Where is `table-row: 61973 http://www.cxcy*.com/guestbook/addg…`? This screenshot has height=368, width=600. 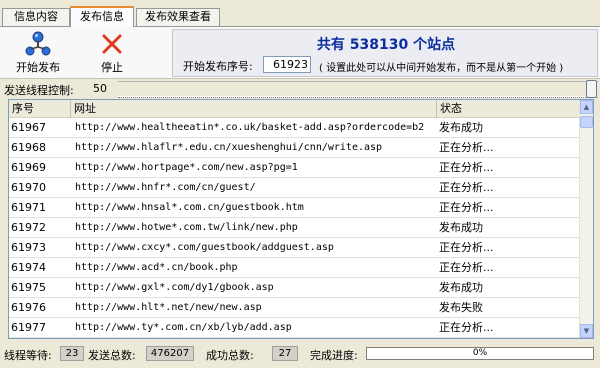
table-row: 61973 http://www.cxcy*.com/guestbook/addg… is located at coordinates (295, 248).